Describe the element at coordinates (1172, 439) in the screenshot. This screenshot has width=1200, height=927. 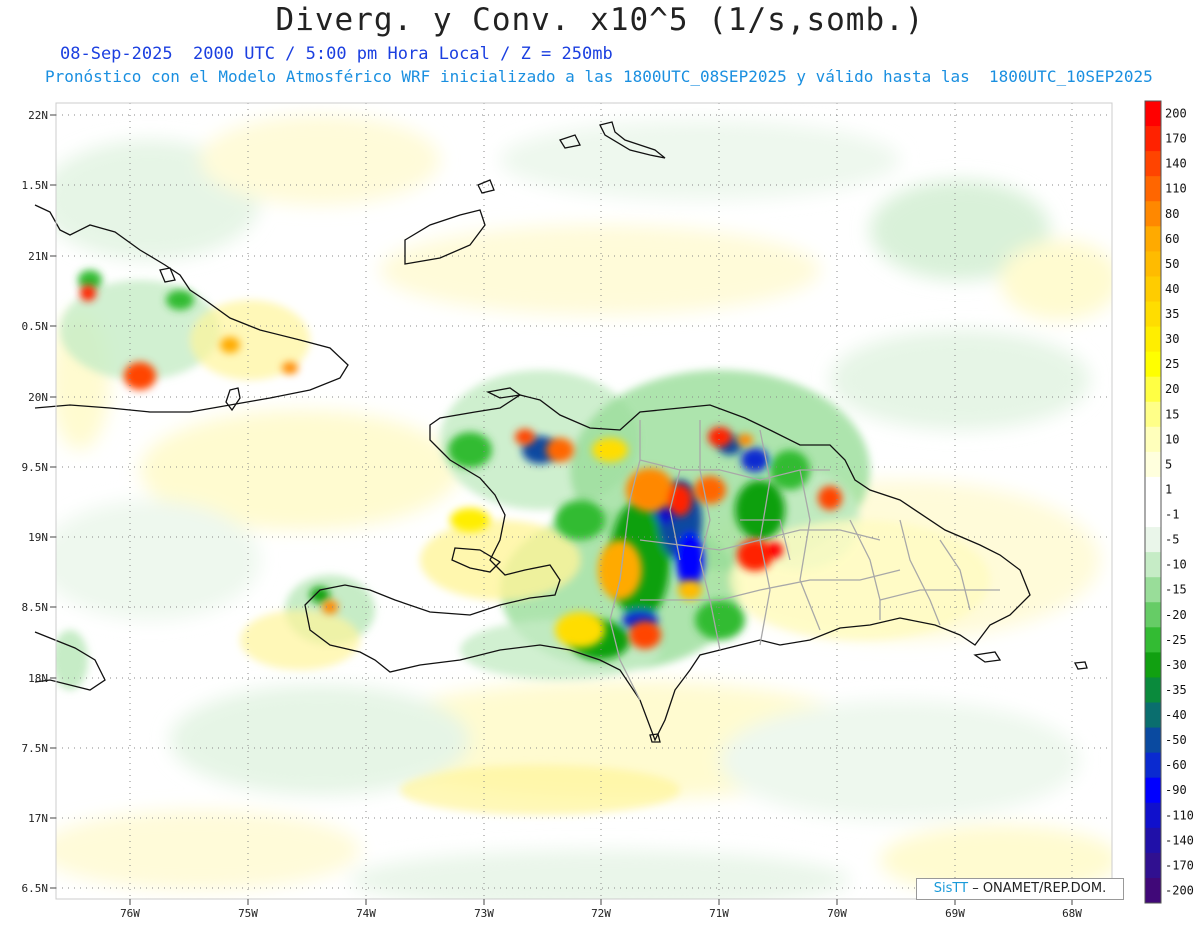
I see `colorbar-label: 10` at that location.